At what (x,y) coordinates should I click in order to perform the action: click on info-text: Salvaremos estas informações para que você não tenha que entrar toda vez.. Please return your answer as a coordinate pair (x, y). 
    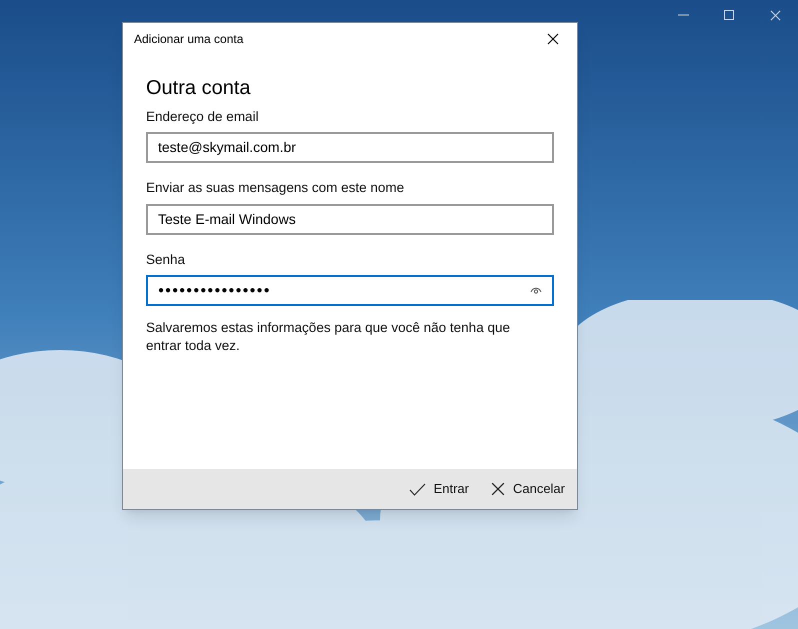
    Looking at the image, I should click on (328, 336).